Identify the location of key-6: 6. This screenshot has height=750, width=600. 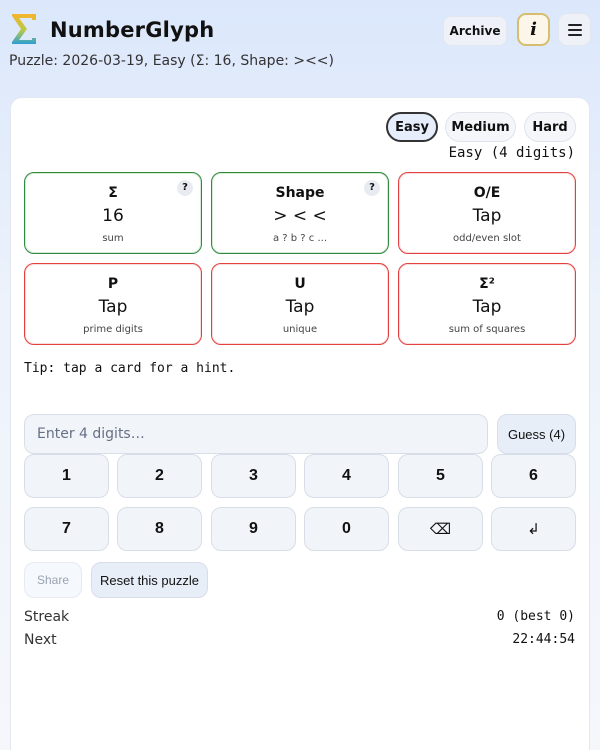
(533, 476).